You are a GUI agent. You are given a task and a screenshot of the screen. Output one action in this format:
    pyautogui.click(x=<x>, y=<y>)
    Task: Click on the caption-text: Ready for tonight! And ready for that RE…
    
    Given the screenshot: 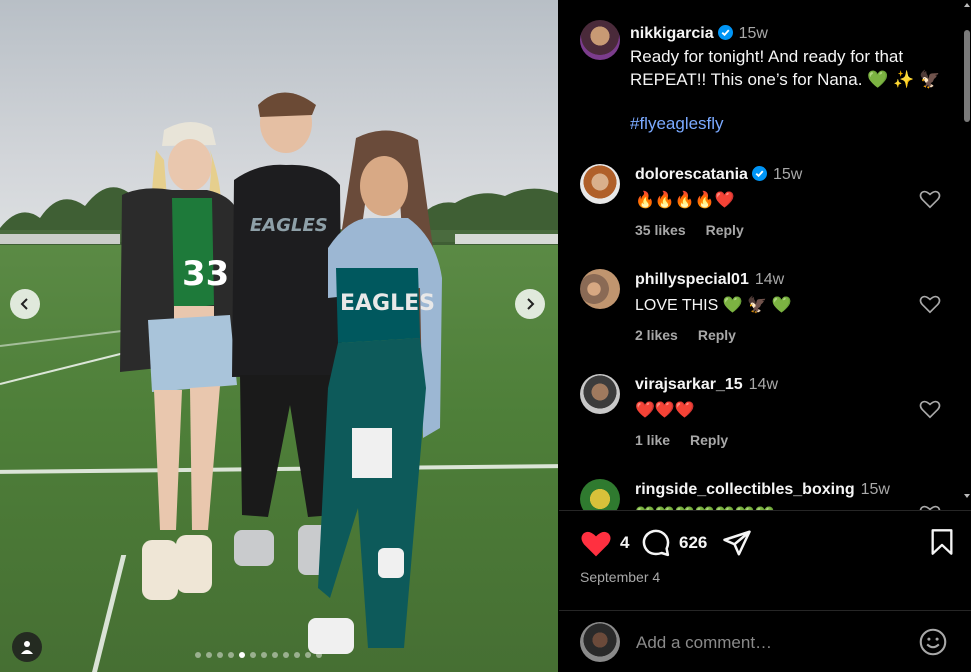 What is the action you would take?
    pyautogui.click(x=785, y=68)
    